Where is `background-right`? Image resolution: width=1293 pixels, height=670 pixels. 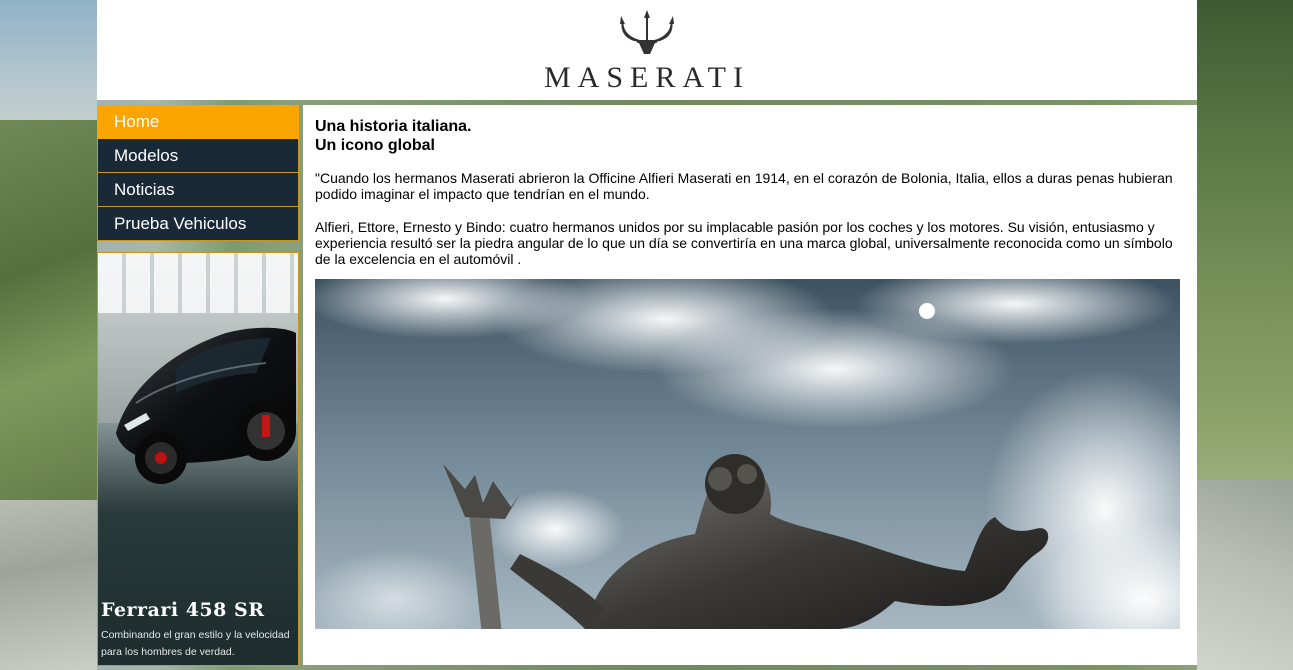
background-right is located at coordinates (1245, 335).